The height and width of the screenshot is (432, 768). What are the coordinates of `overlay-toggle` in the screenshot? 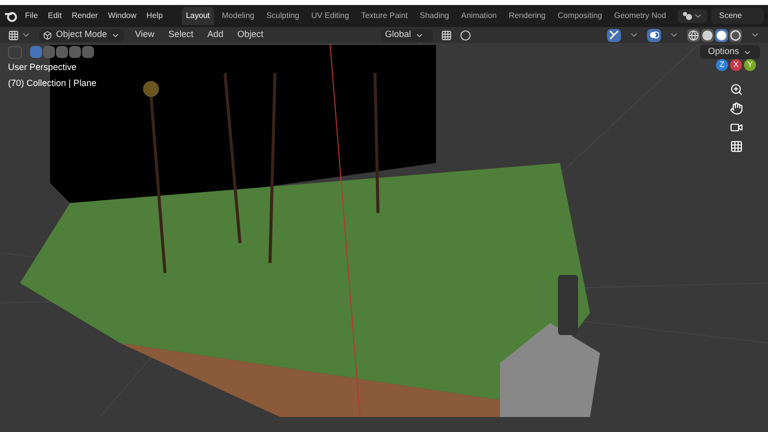 It's located at (654, 35).